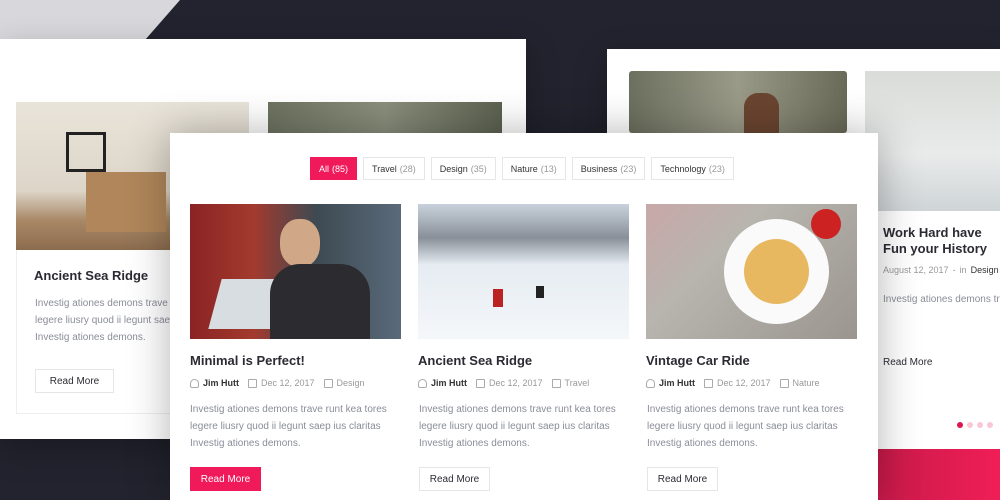  I want to click on post-category: Nature, so click(806, 383).